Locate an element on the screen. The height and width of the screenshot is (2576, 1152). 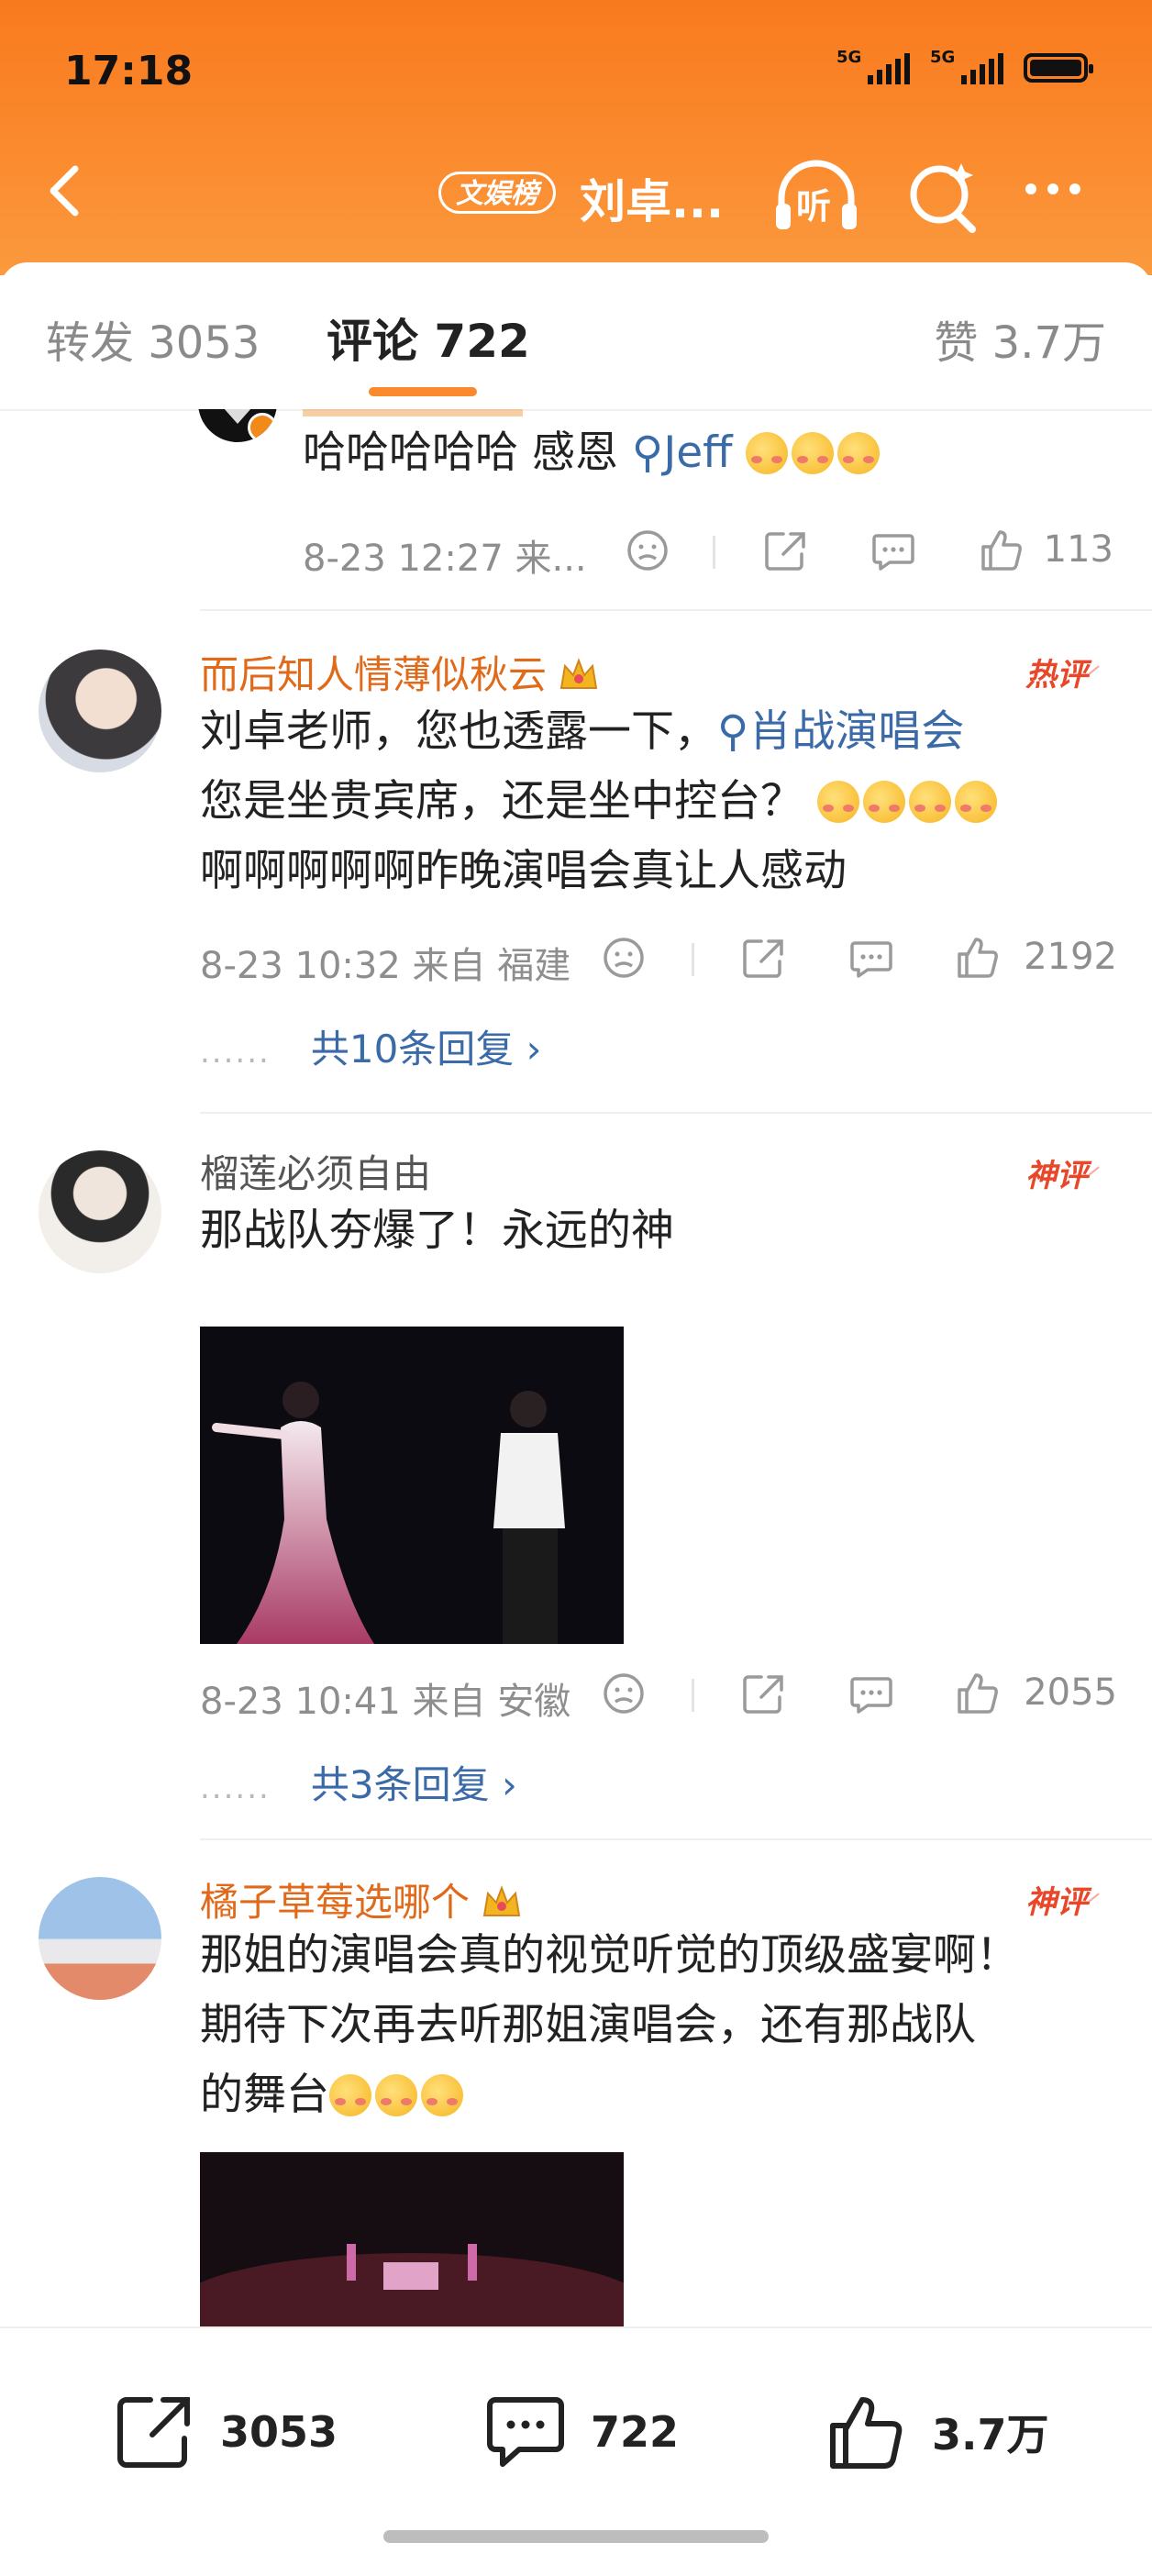
concert-photo is located at coordinates (412, 1485).